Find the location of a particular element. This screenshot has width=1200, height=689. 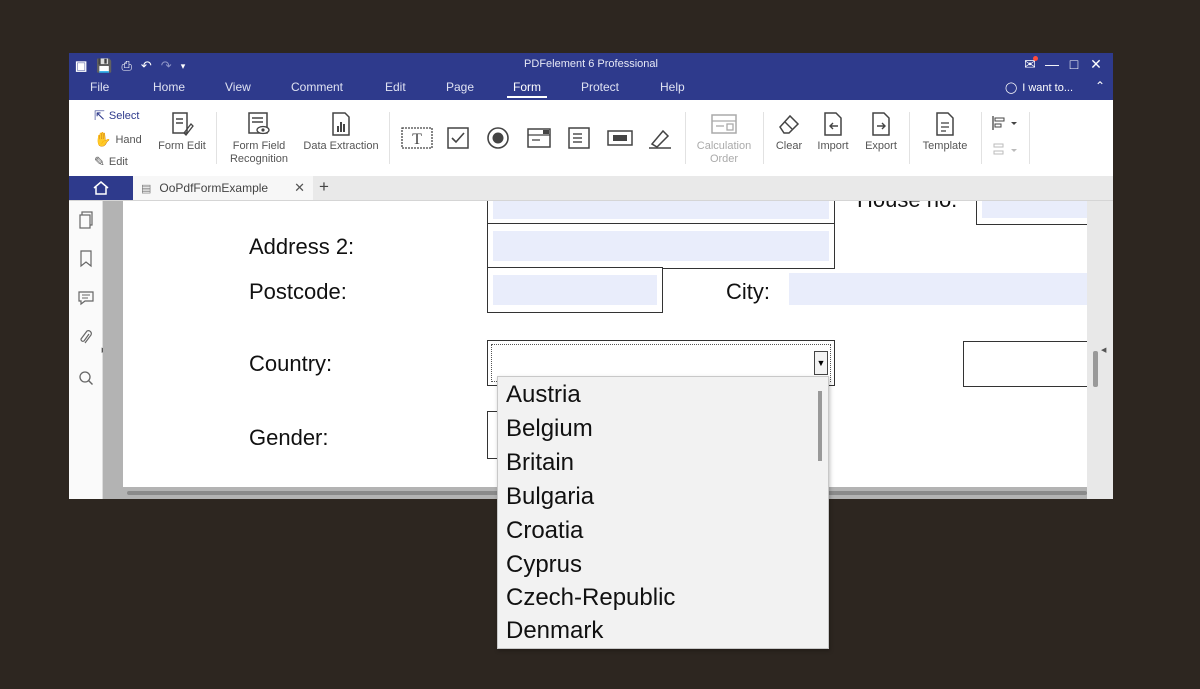

combo-box-tool is located at coordinates (539, 139).